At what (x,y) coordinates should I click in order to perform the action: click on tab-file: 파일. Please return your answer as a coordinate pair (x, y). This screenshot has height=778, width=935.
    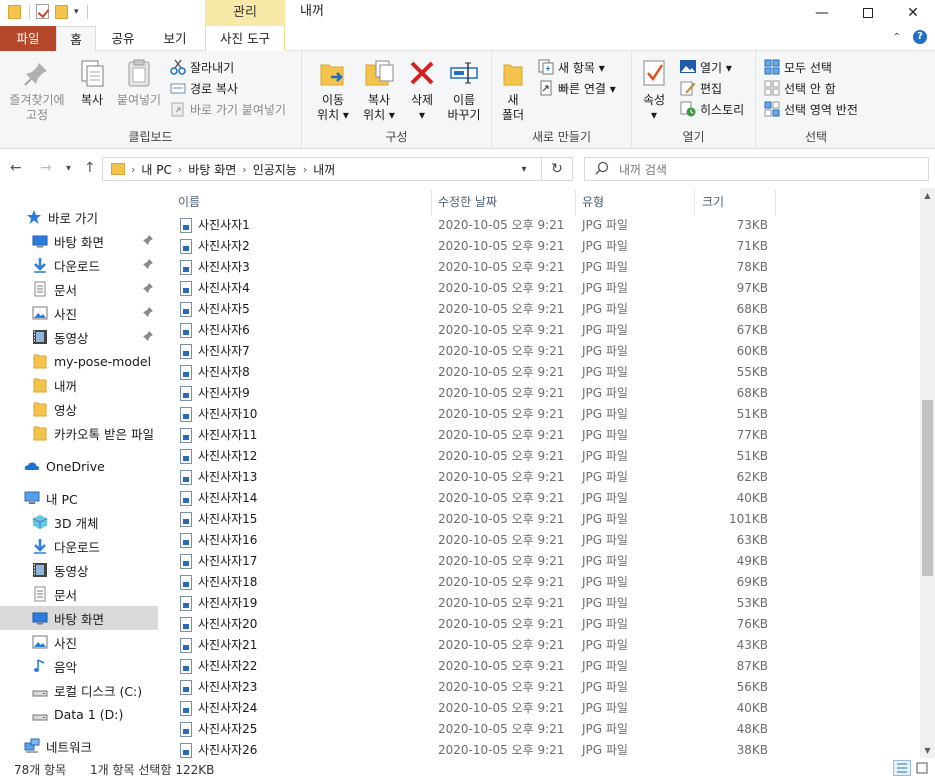
    Looking at the image, I should click on (28, 38).